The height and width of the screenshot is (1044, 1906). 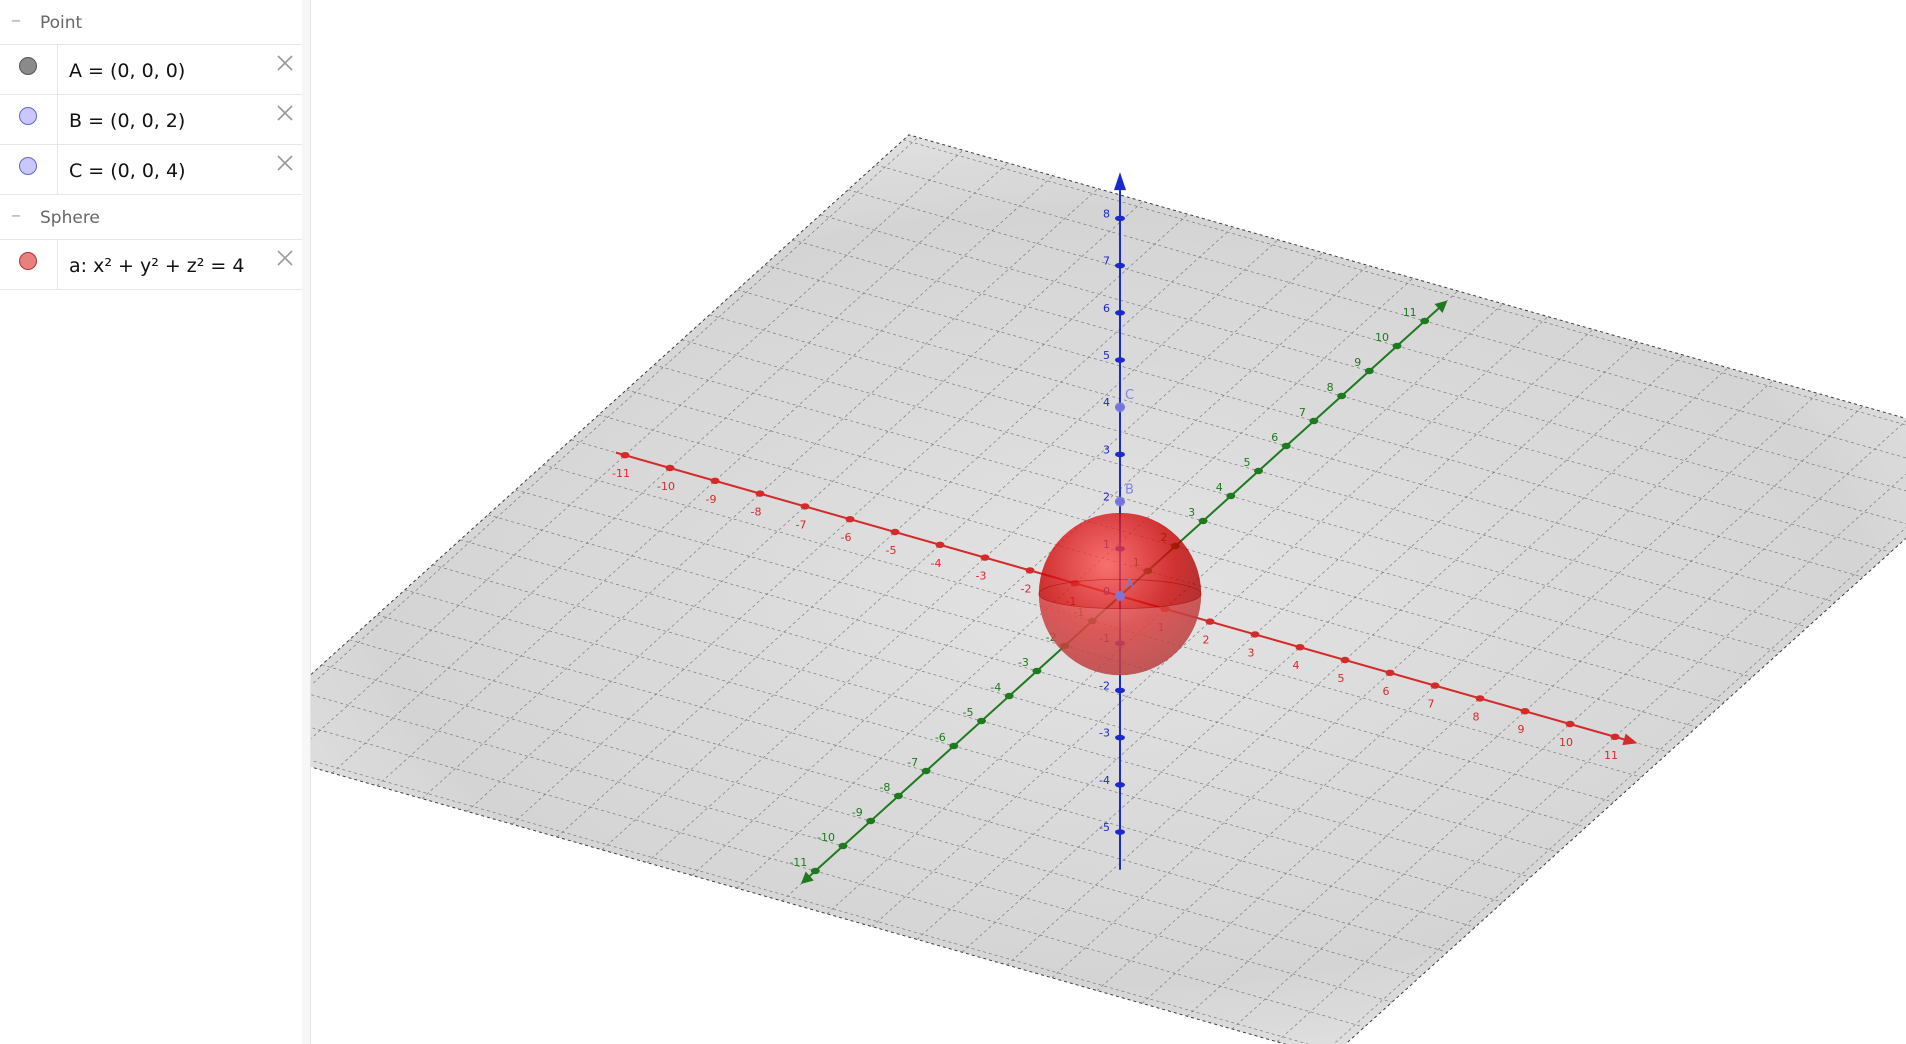 I want to click on algebra-item: a: x² + y² + z² = 4, so click(x=151, y=265).